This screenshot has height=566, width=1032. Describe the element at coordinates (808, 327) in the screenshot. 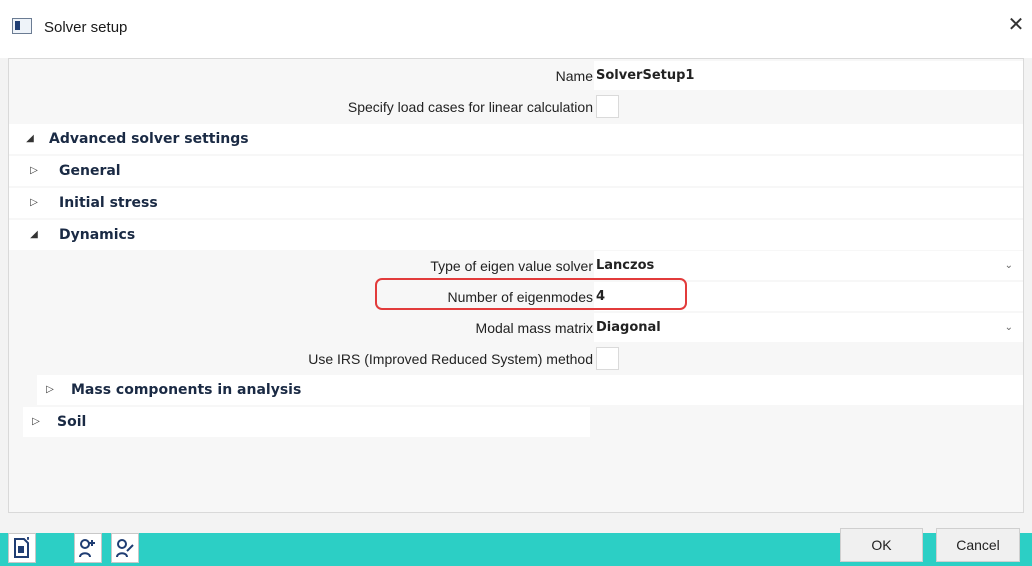

I see `modal-mass-select: Diagonal ⌄` at that location.